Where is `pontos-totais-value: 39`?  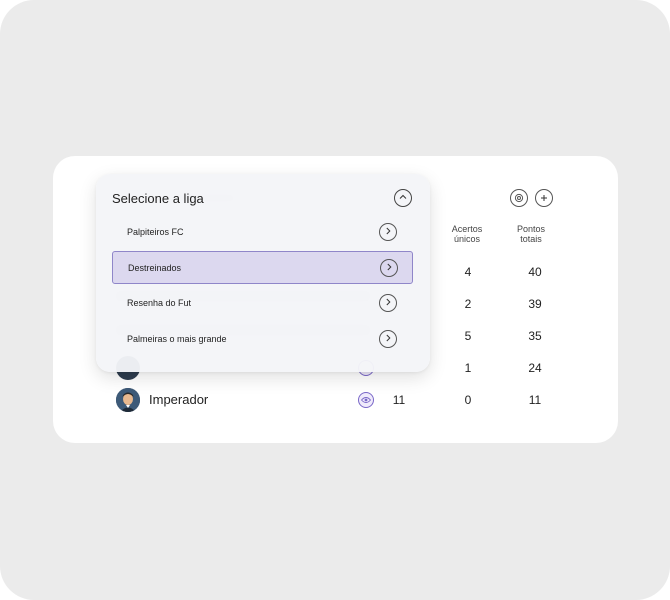
pontos-totais-value: 39 is located at coordinates (535, 304).